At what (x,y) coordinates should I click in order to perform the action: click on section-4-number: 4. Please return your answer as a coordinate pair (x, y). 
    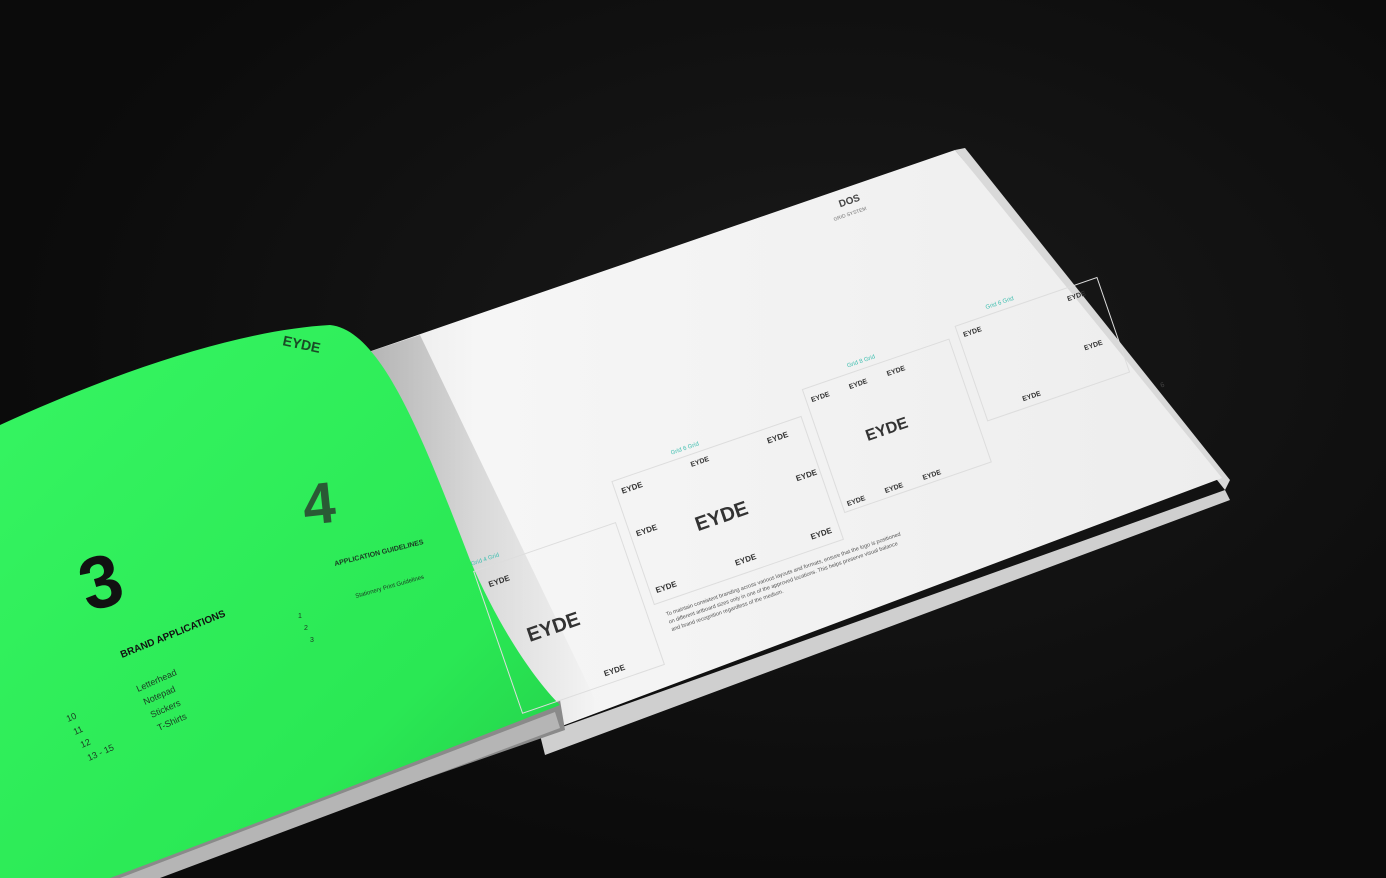
    Looking at the image, I should click on (319, 504).